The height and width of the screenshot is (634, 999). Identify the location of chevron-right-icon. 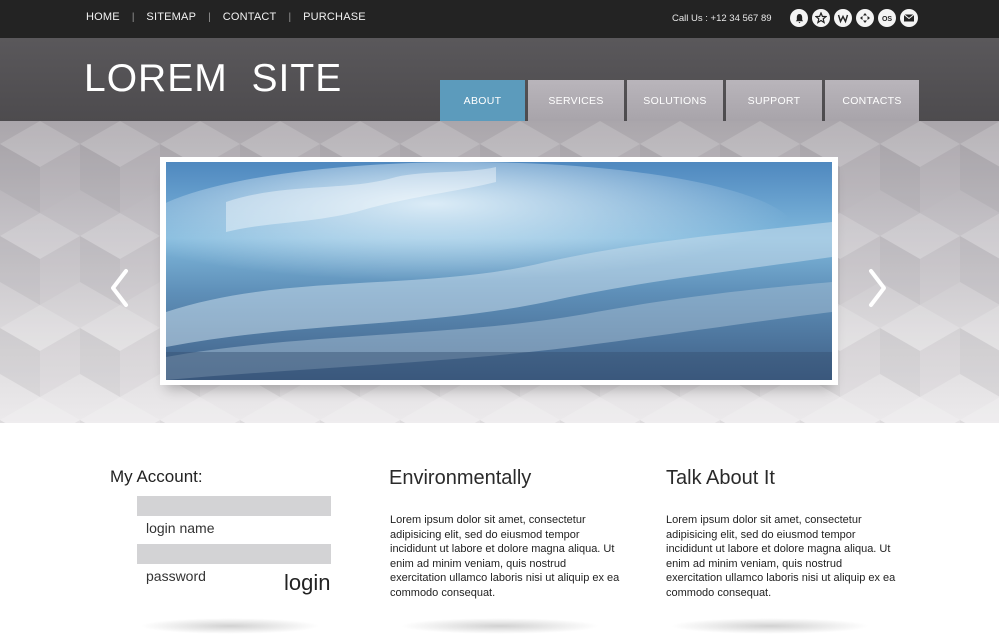
(878, 288).